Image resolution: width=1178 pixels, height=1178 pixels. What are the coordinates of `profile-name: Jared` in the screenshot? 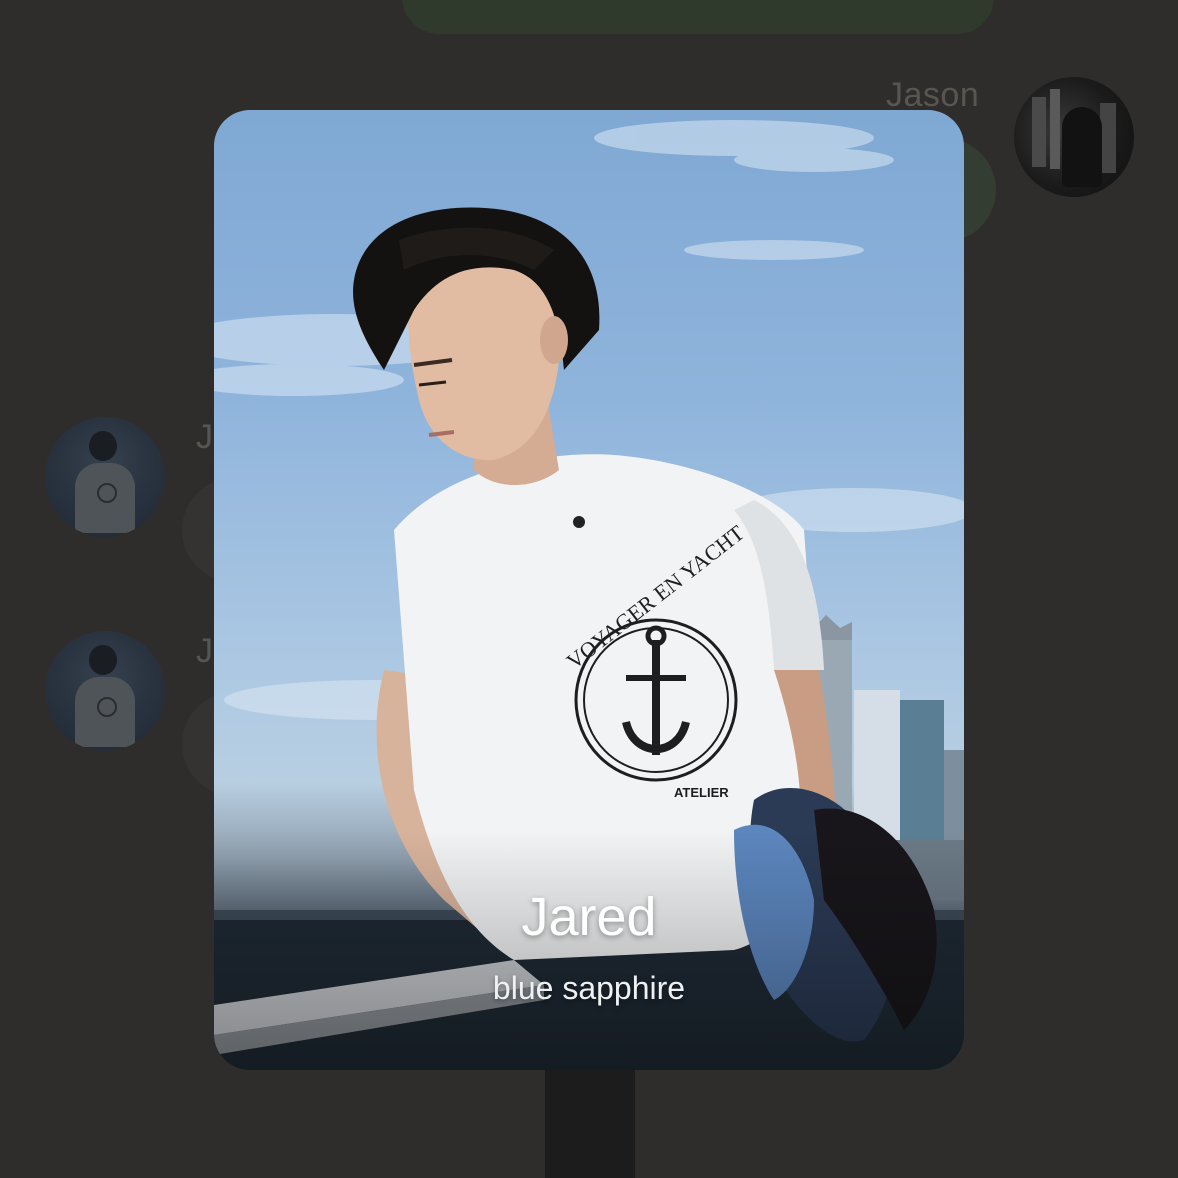 It's located at (589, 917).